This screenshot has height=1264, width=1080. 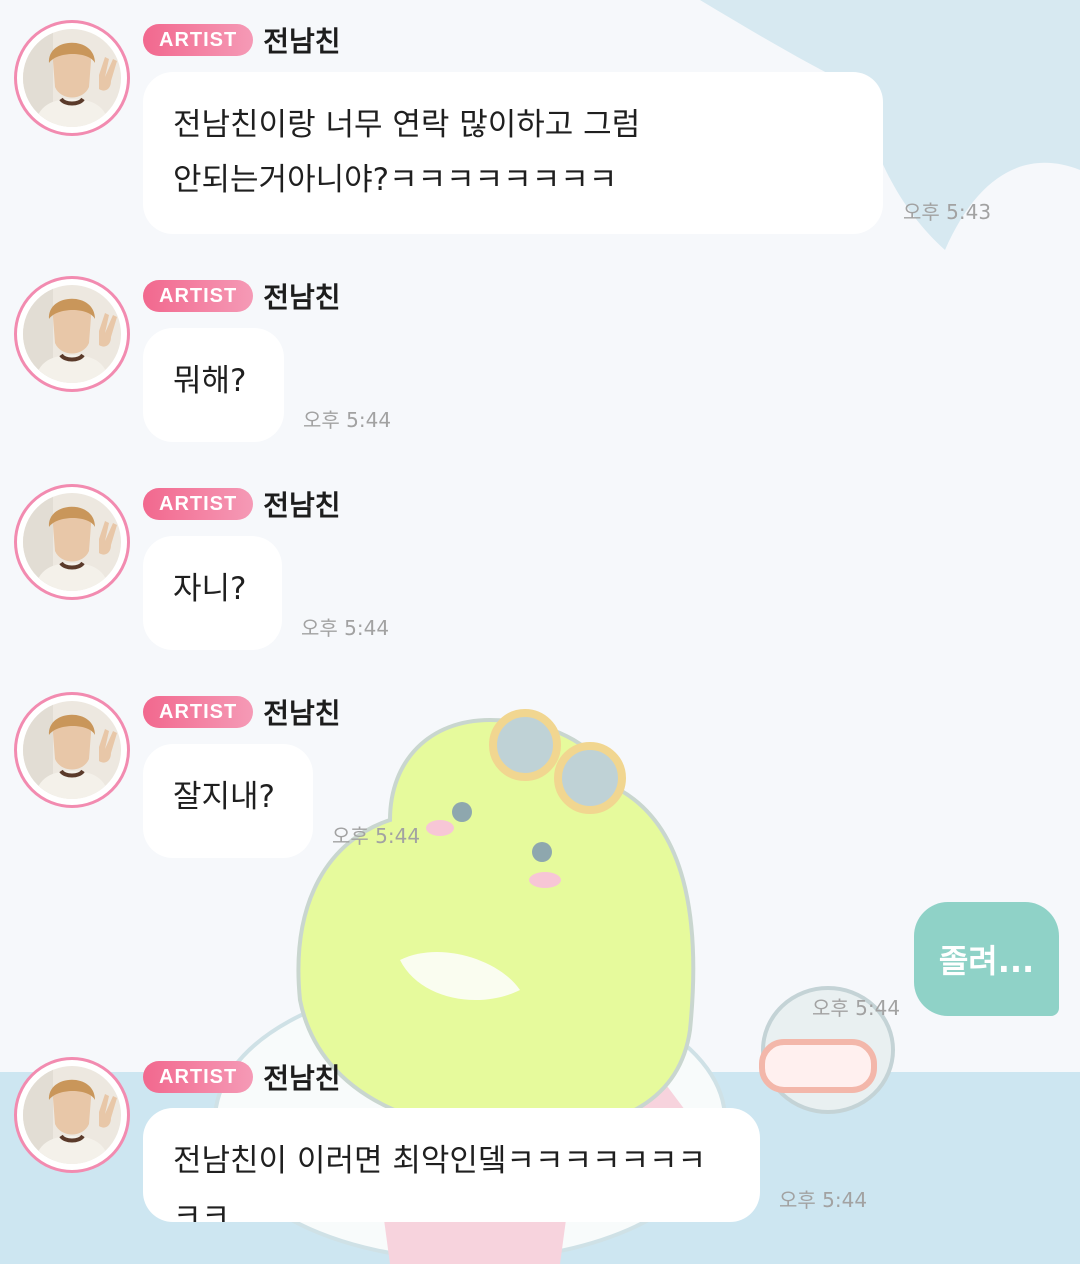 I want to click on message-bubble: 잘지내?, so click(x=228, y=801).